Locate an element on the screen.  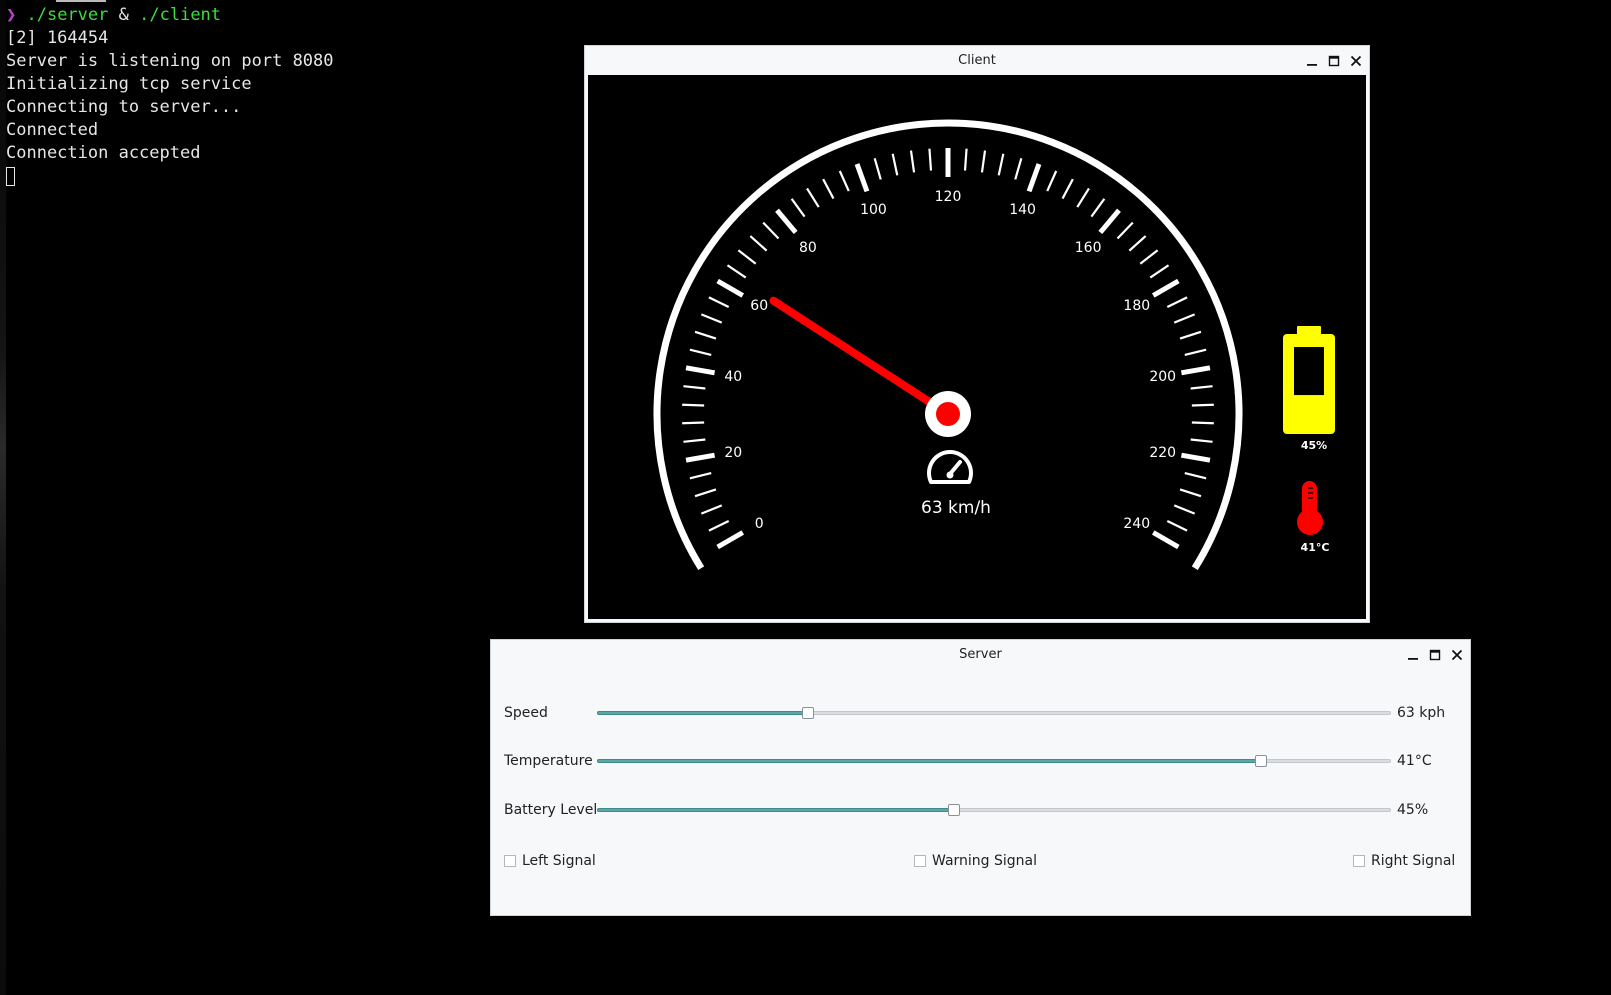
gauge-tick-label: 140 is located at coordinates (1022, 210).